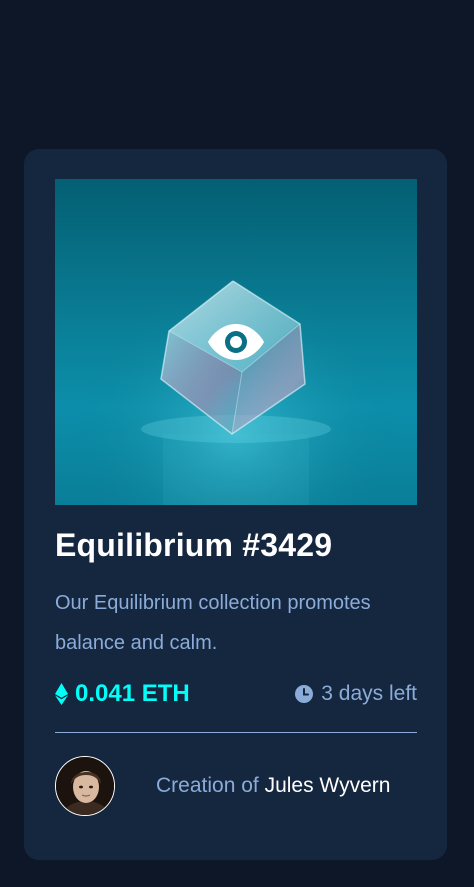 The image size is (474, 887). I want to click on time-left-info: 3 days left, so click(356, 694).